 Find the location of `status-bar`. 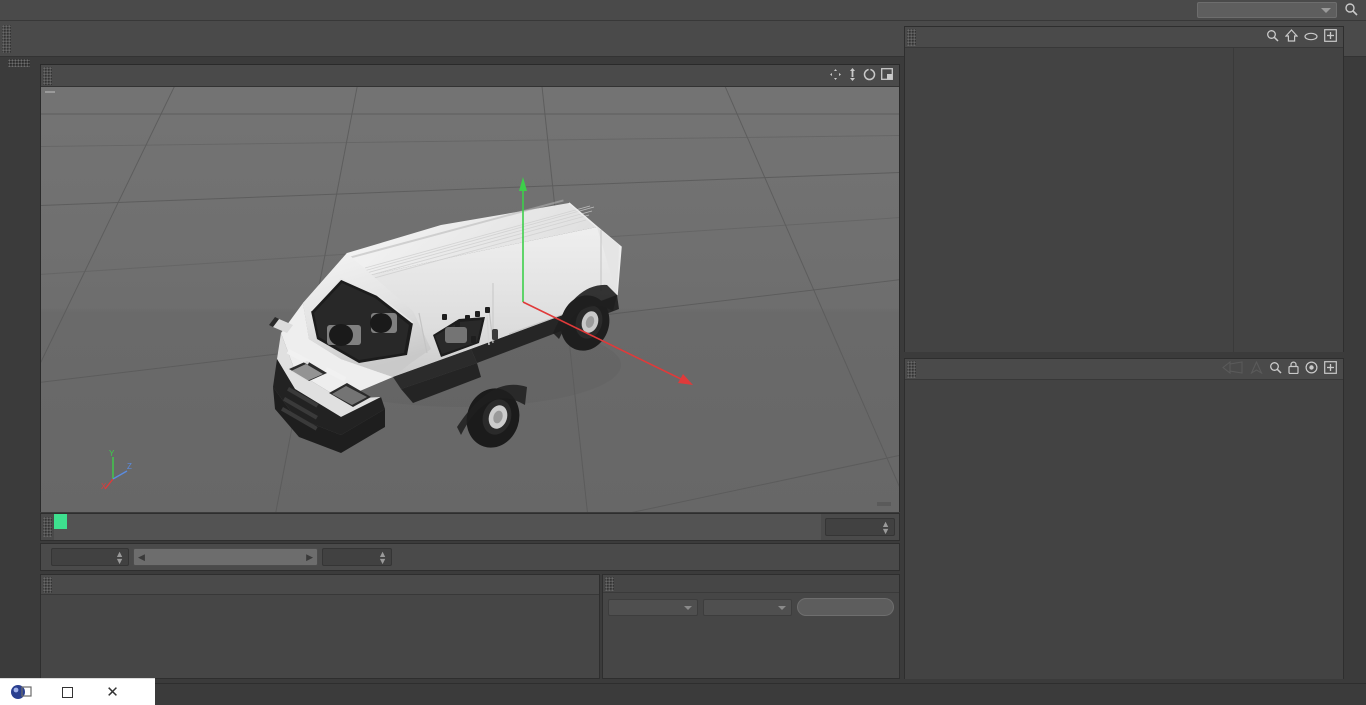

status-bar is located at coordinates (683, 694).